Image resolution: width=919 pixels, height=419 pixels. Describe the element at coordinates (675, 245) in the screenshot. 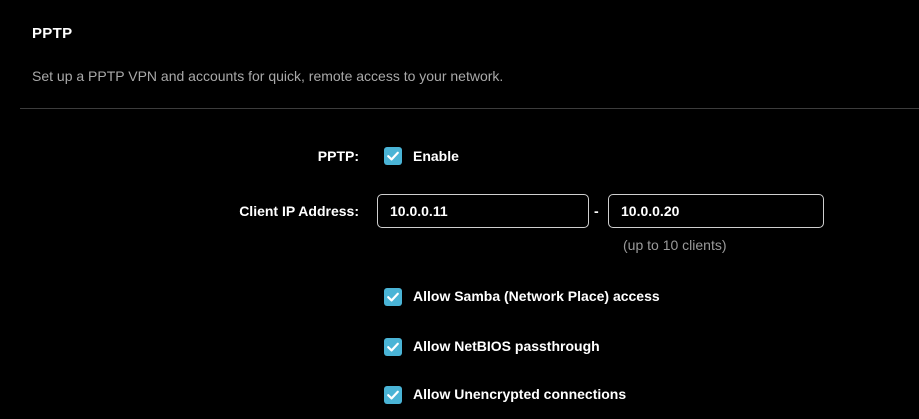

I see `client-limit-hint: (up to 10 clients)` at that location.